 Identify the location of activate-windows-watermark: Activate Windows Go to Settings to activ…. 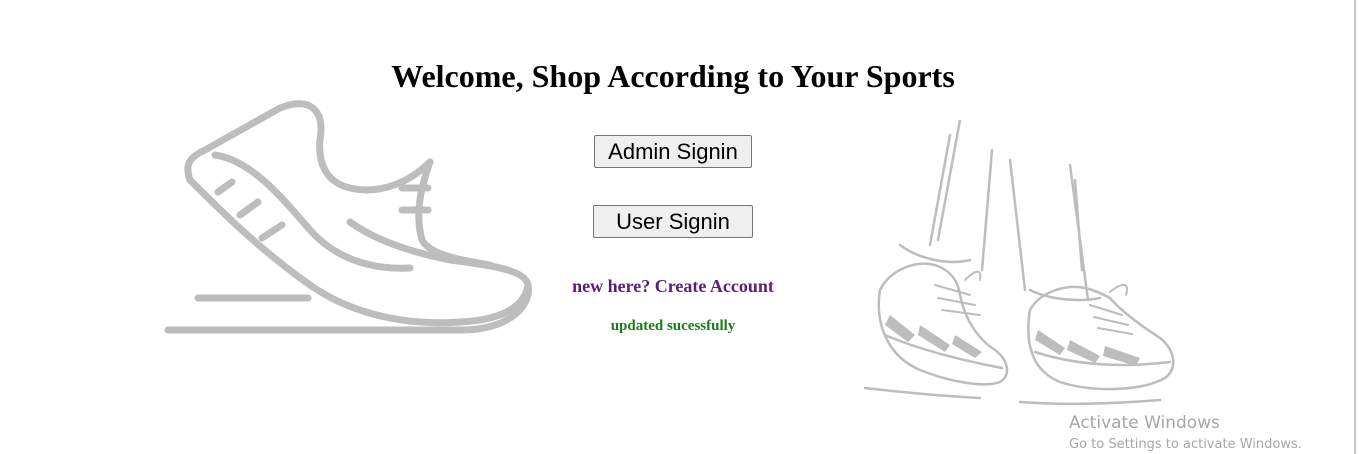
(1185, 433).